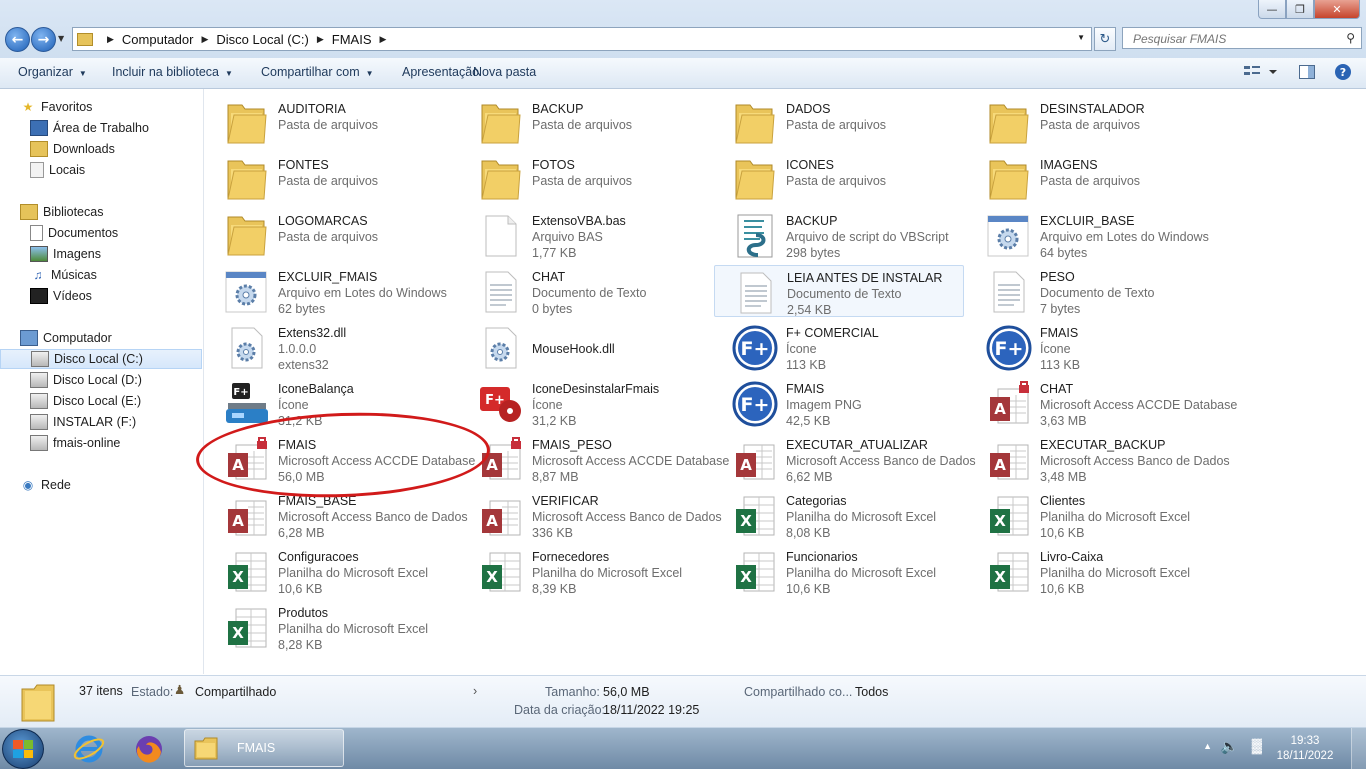 This screenshot has height=769, width=1366. I want to click on file-size: 42,5 KB, so click(808, 421).